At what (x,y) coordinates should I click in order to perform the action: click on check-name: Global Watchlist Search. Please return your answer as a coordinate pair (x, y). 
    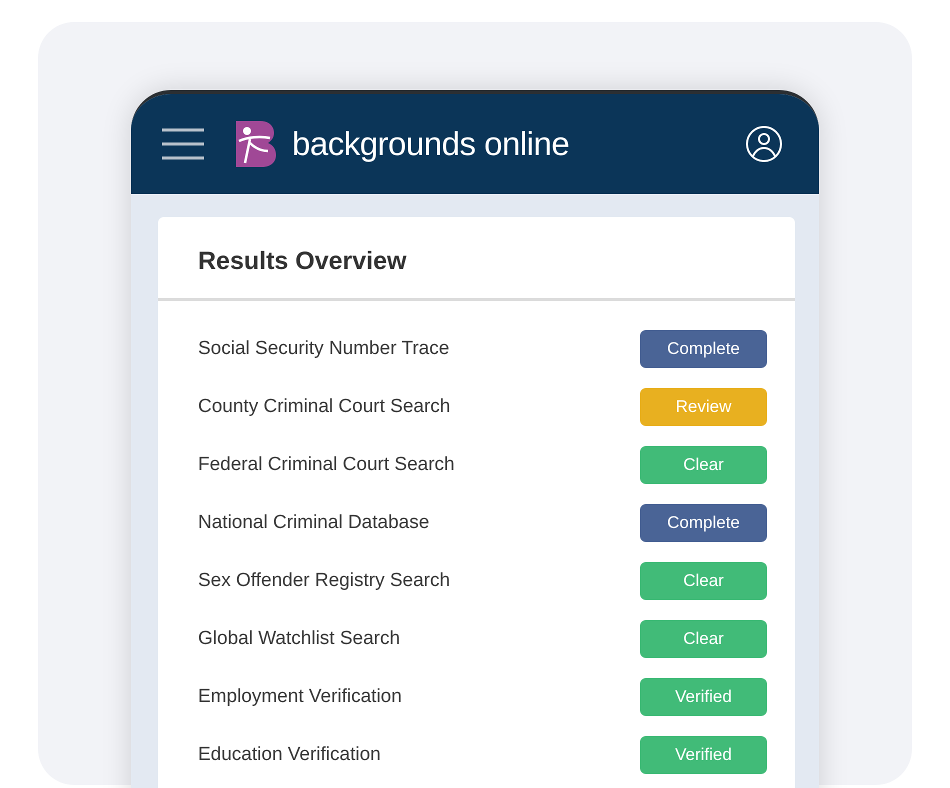
    Looking at the image, I should click on (299, 639).